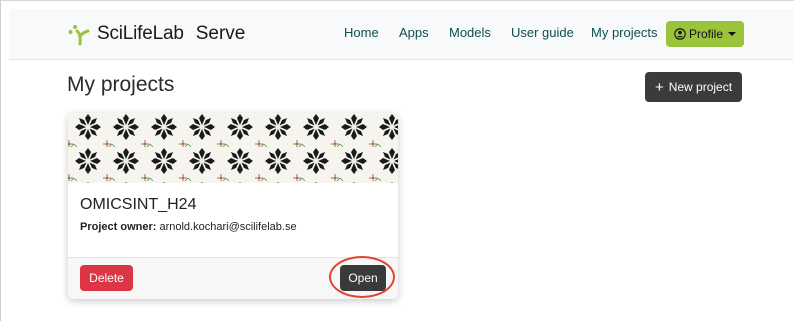  Describe the element at coordinates (0, 160) in the screenshot. I see `frame-left-border` at that location.